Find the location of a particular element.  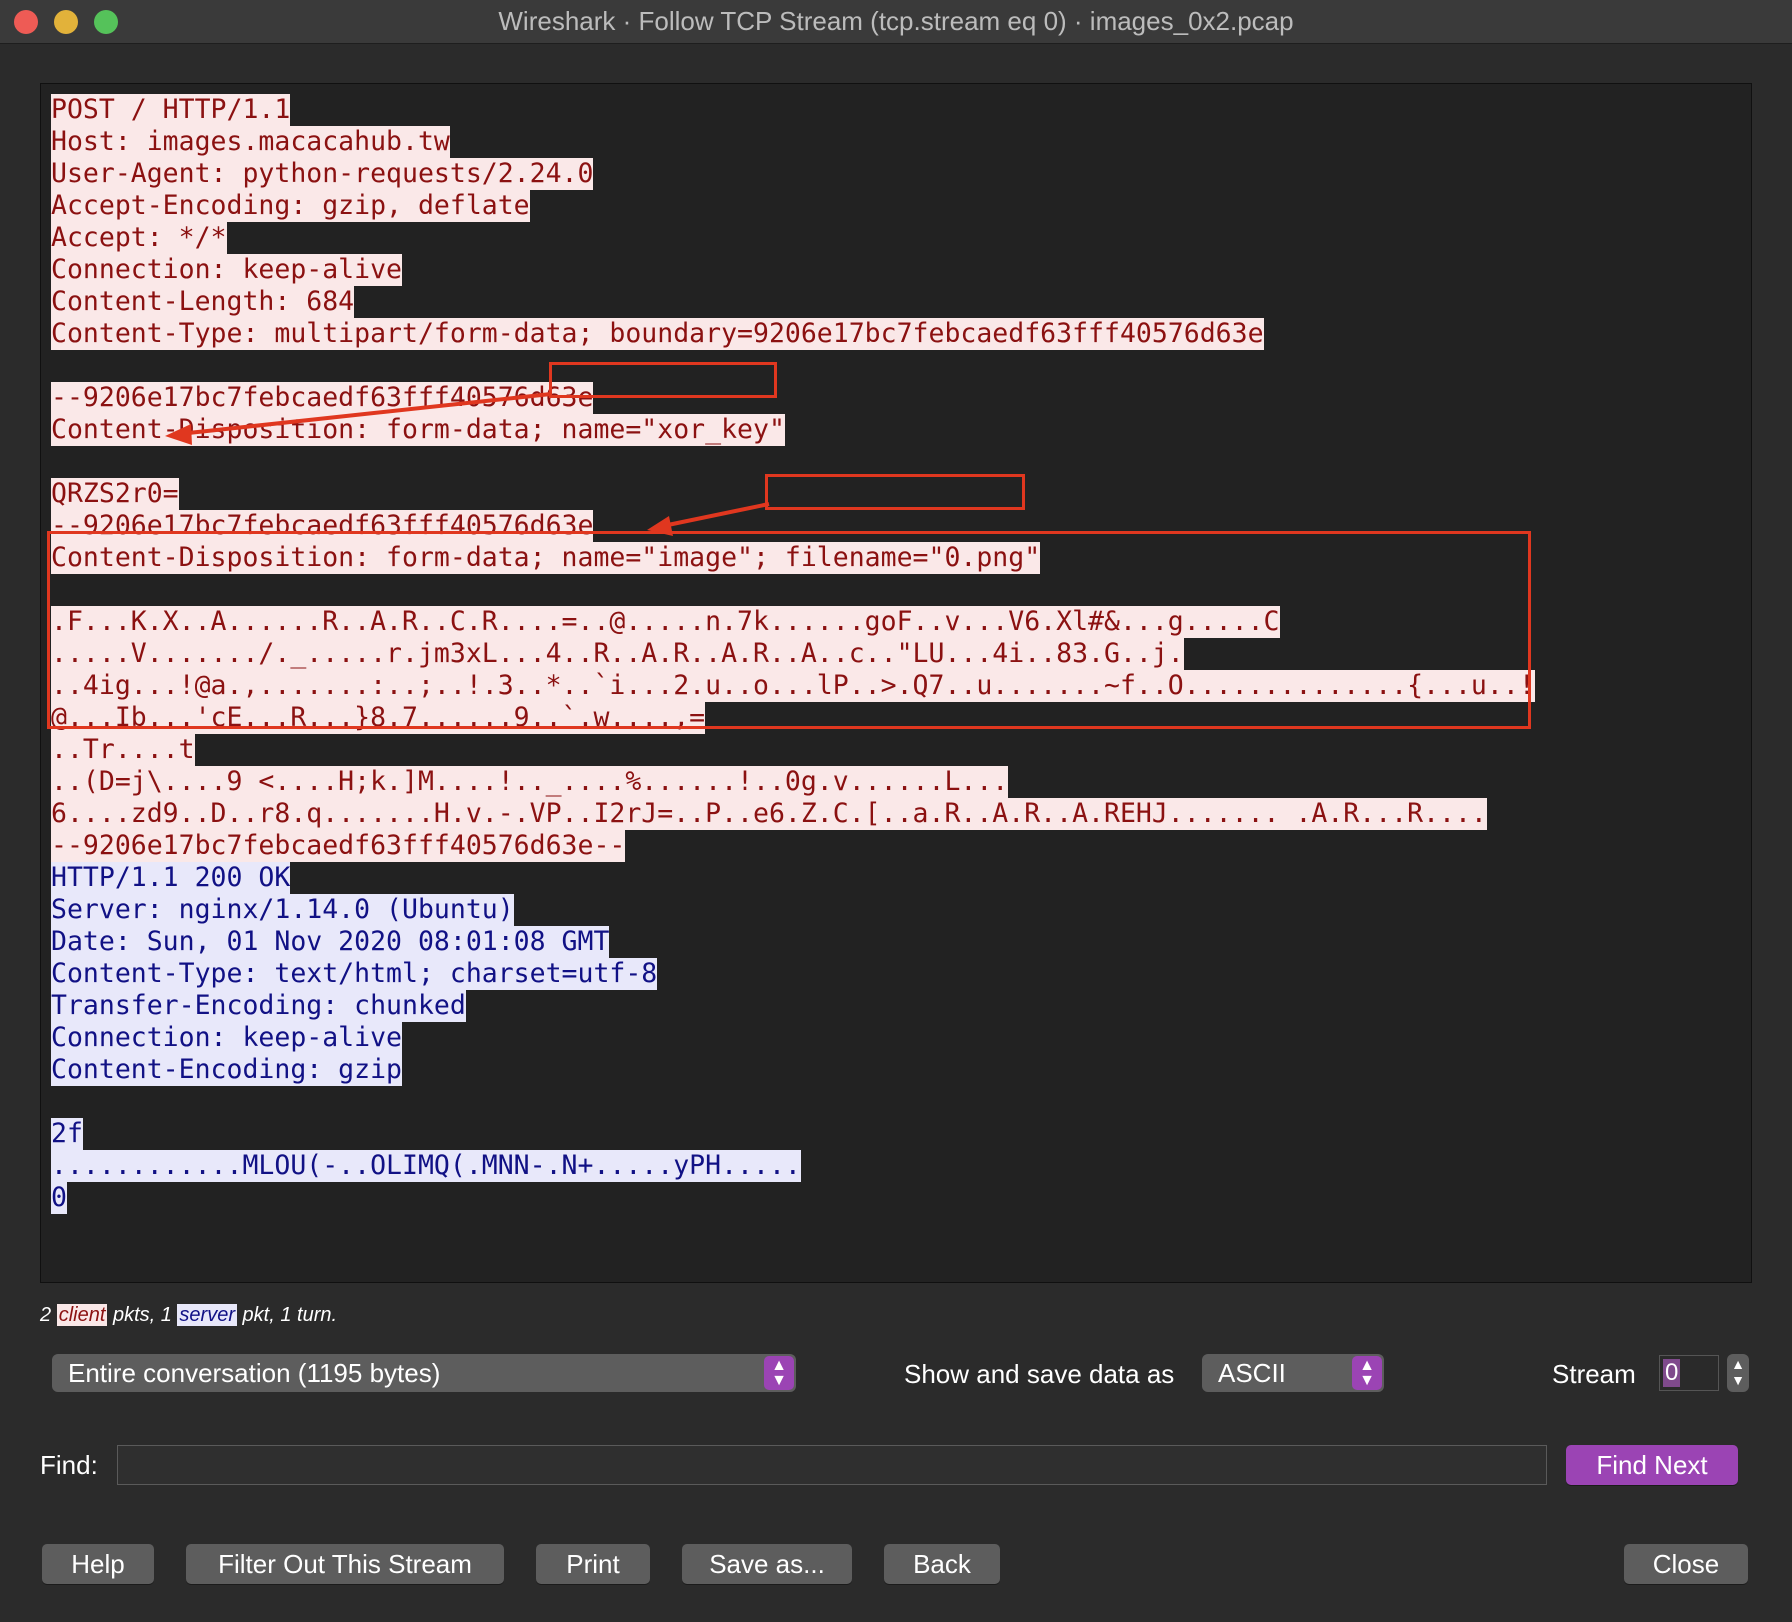

server-line: HTTP/1.1 200 OK is located at coordinates (793, 878).